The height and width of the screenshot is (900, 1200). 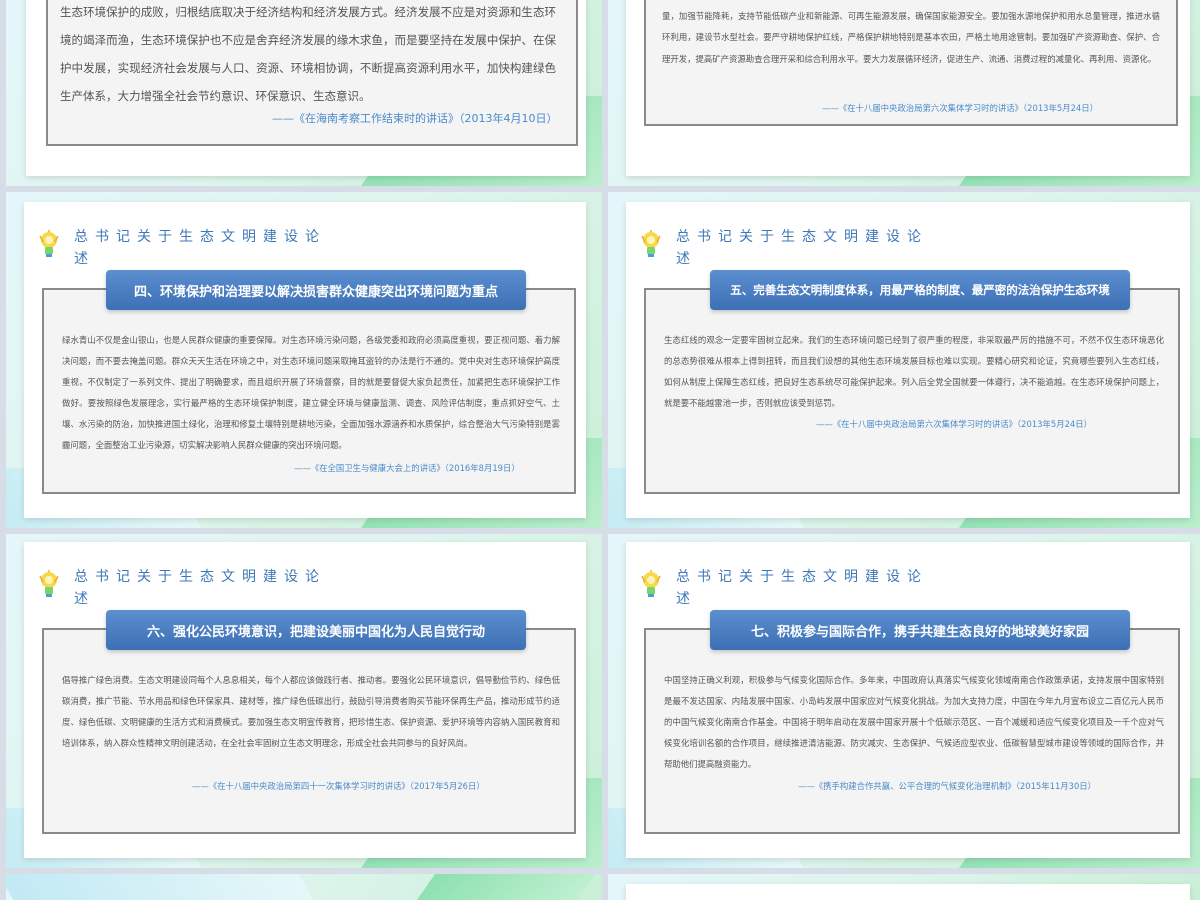 What do you see at coordinates (415, 118) in the screenshot?
I see `source-citation: ——《在海南考察工作结束时的讲话》（2013年4月10日）` at bounding box center [415, 118].